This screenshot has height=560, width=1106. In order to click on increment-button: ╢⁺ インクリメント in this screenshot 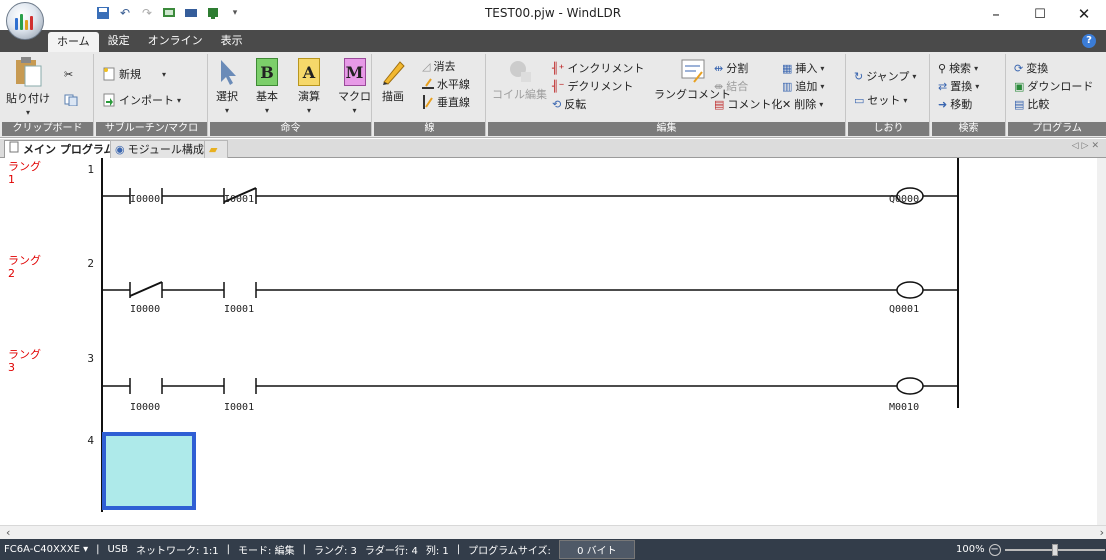, I will do `click(598, 68)`.